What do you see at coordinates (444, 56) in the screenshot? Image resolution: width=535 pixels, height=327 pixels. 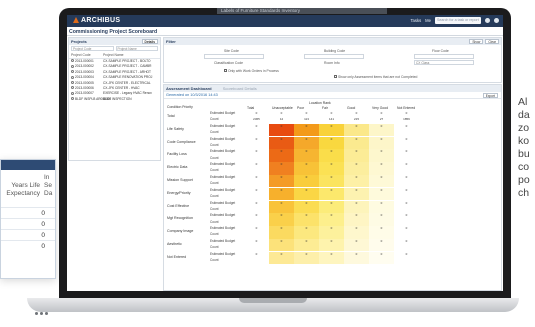 I see `floor-code-input` at bounding box center [444, 56].